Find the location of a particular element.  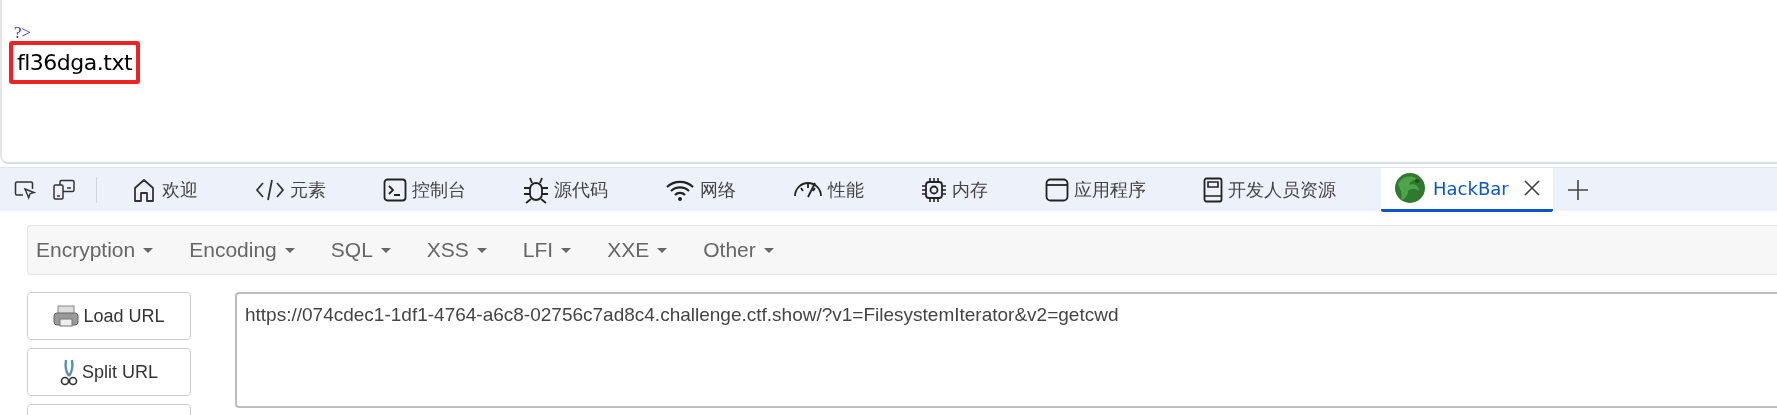

devtools-tab: 控制台 is located at coordinates (424, 189).